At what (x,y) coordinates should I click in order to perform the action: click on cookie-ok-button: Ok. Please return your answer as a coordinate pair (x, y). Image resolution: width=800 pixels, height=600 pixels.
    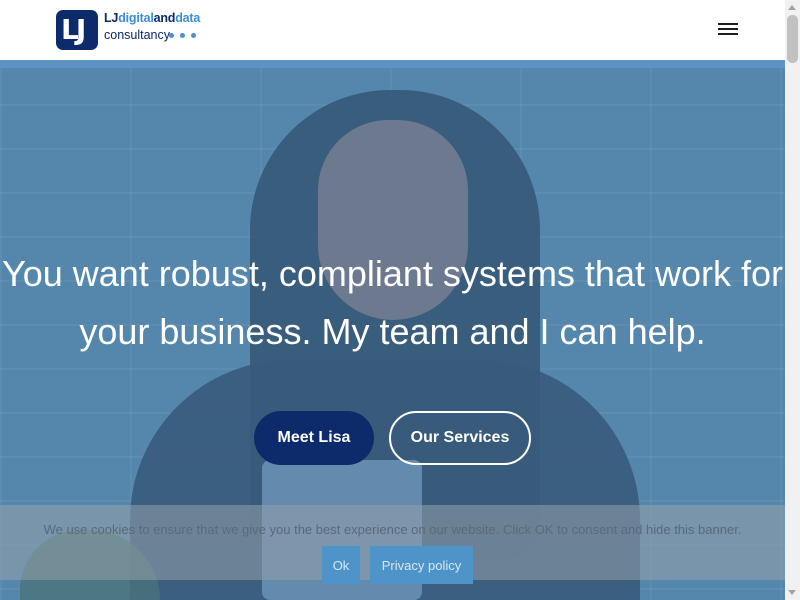
    Looking at the image, I should click on (341, 565).